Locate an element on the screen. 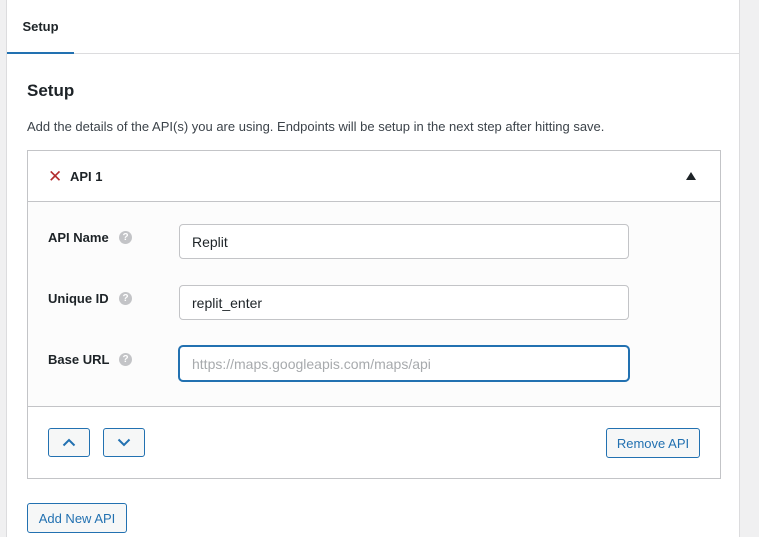  unique-id-label: Unique ID is located at coordinates (78, 298).